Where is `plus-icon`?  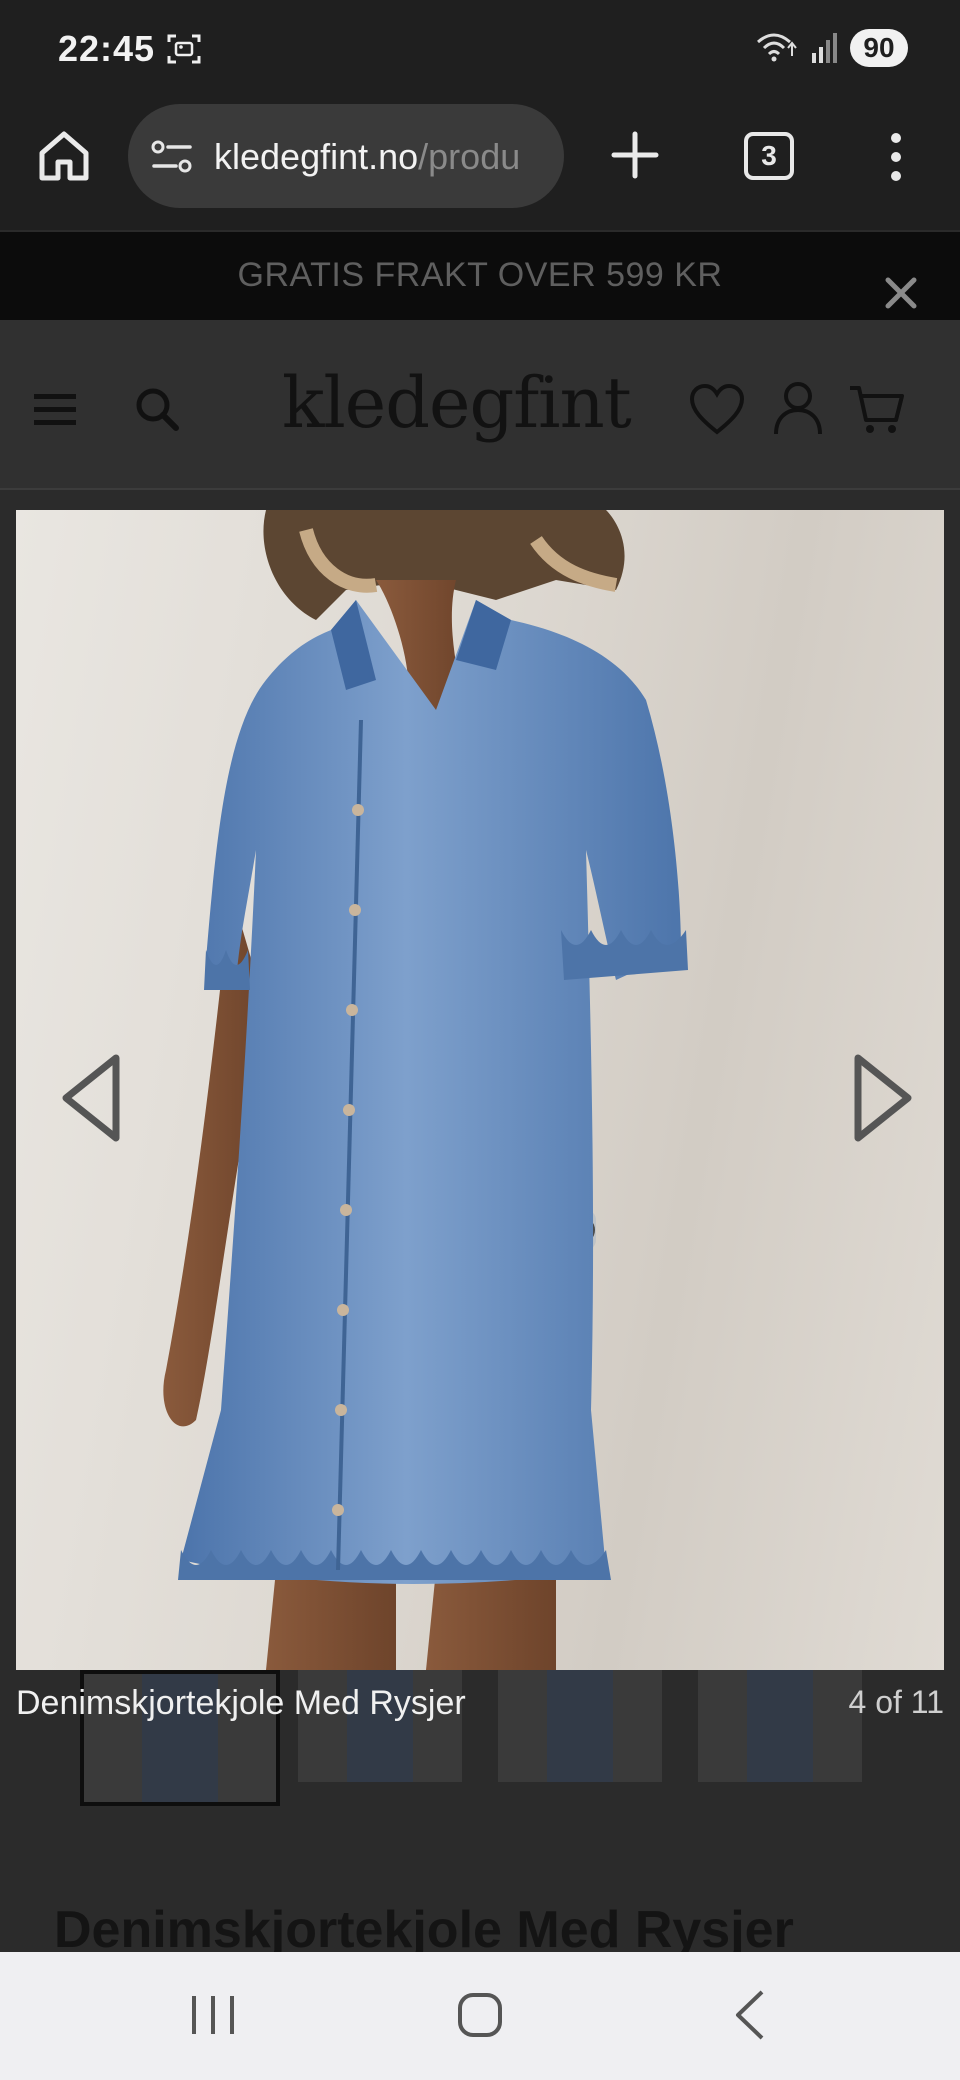
plus-icon is located at coordinates (635, 155).